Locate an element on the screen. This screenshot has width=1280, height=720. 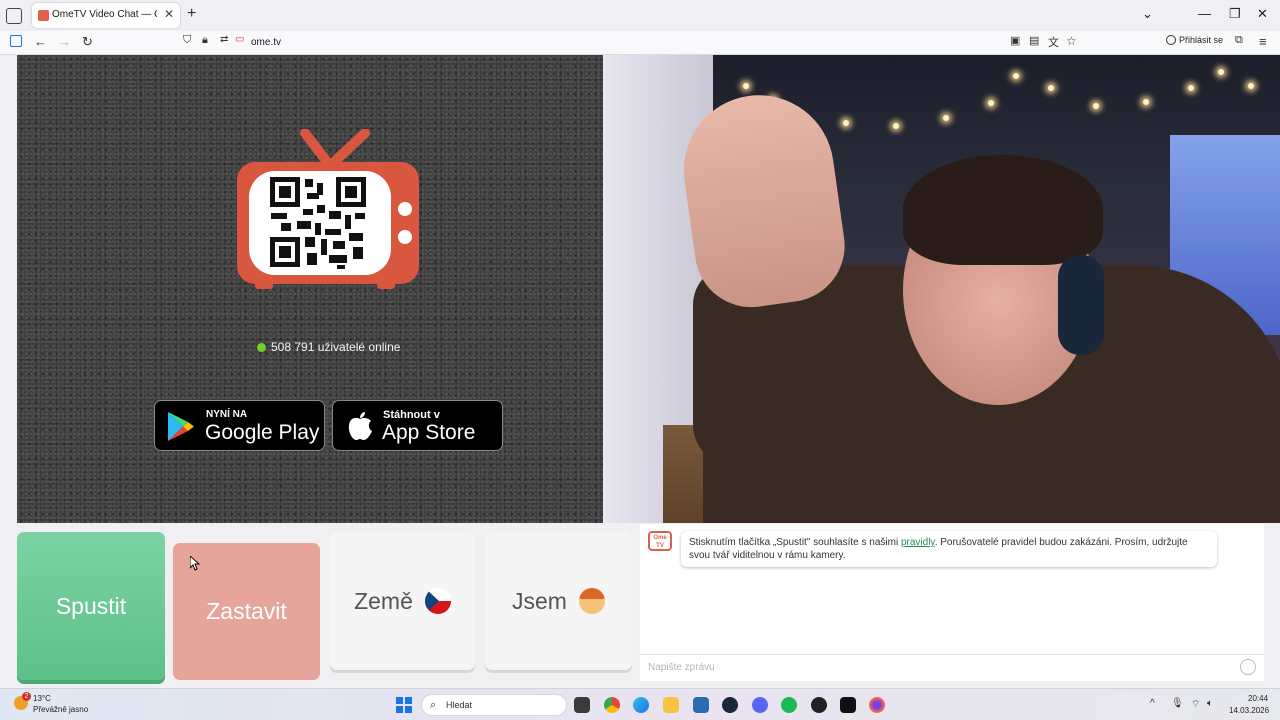
weather-badge: 2 is located at coordinates (26, 696).